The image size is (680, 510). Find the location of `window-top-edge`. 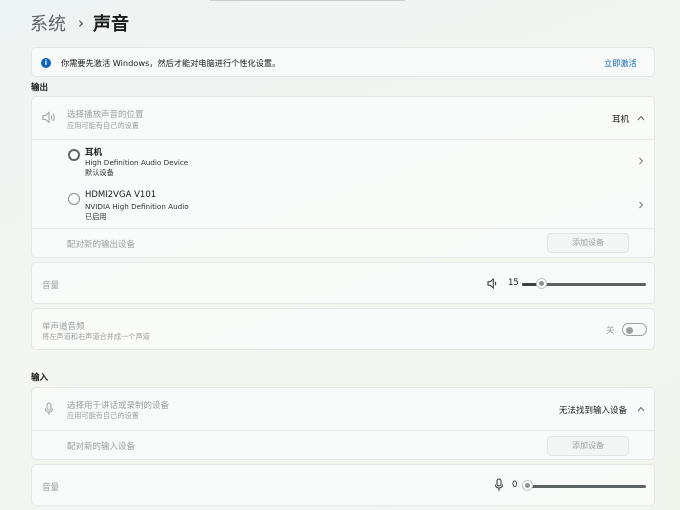

window-top-edge is located at coordinates (307, 0).